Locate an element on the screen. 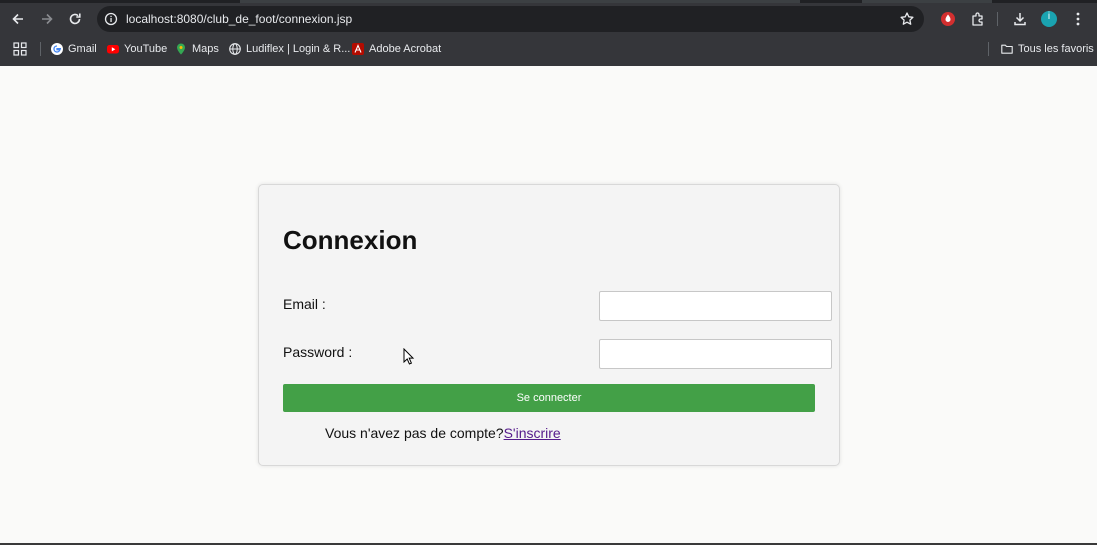  arrow-right-icon is located at coordinates (47, 19).